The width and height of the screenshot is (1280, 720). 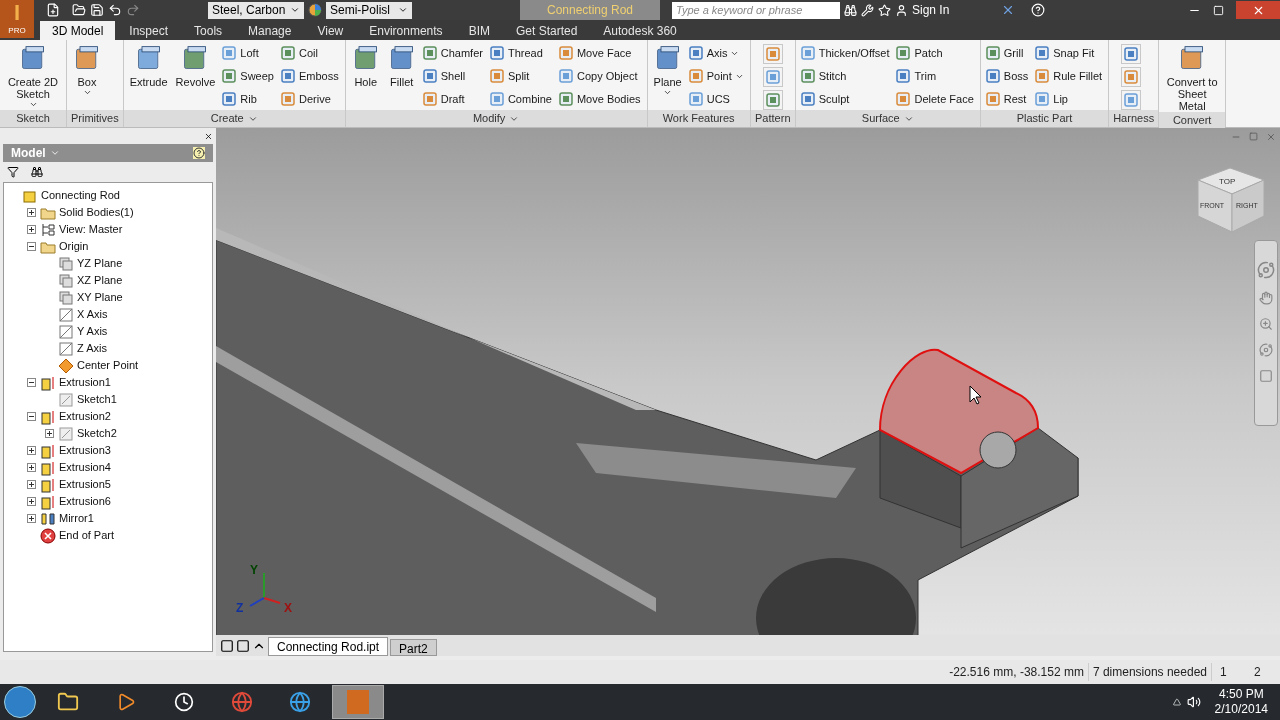 I want to click on tool-button: Delete Face, so click(x=935, y=99).